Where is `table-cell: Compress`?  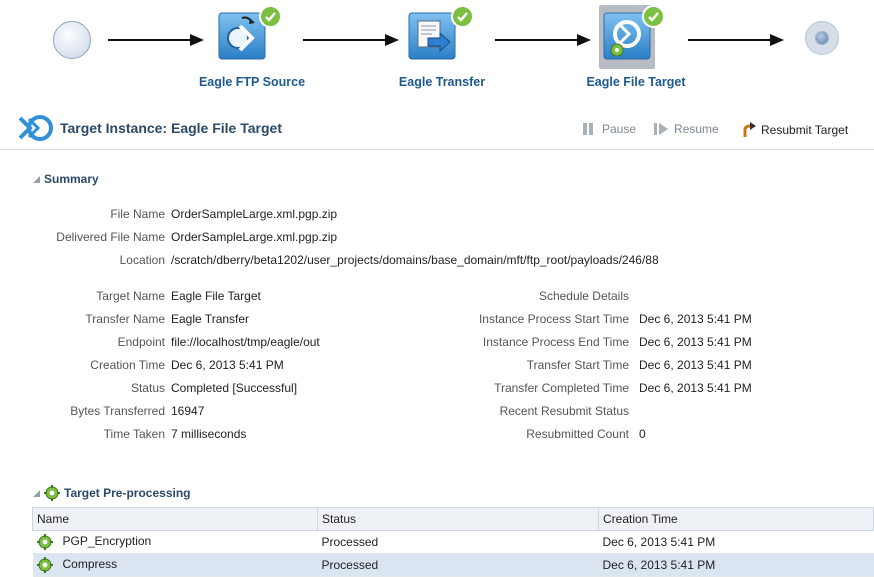
table-cell: Compress is located at coordinates (175, 565).